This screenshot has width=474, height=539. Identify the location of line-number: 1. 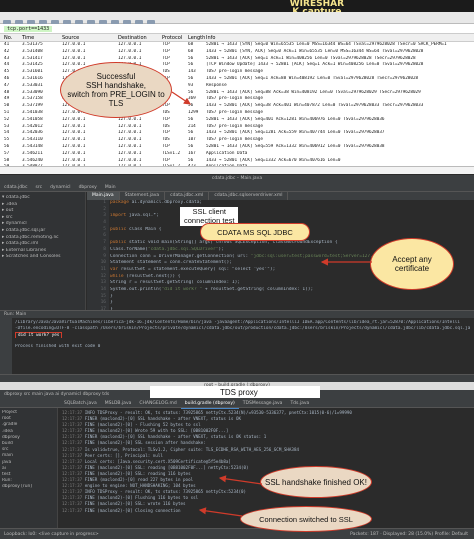
(104, 202).